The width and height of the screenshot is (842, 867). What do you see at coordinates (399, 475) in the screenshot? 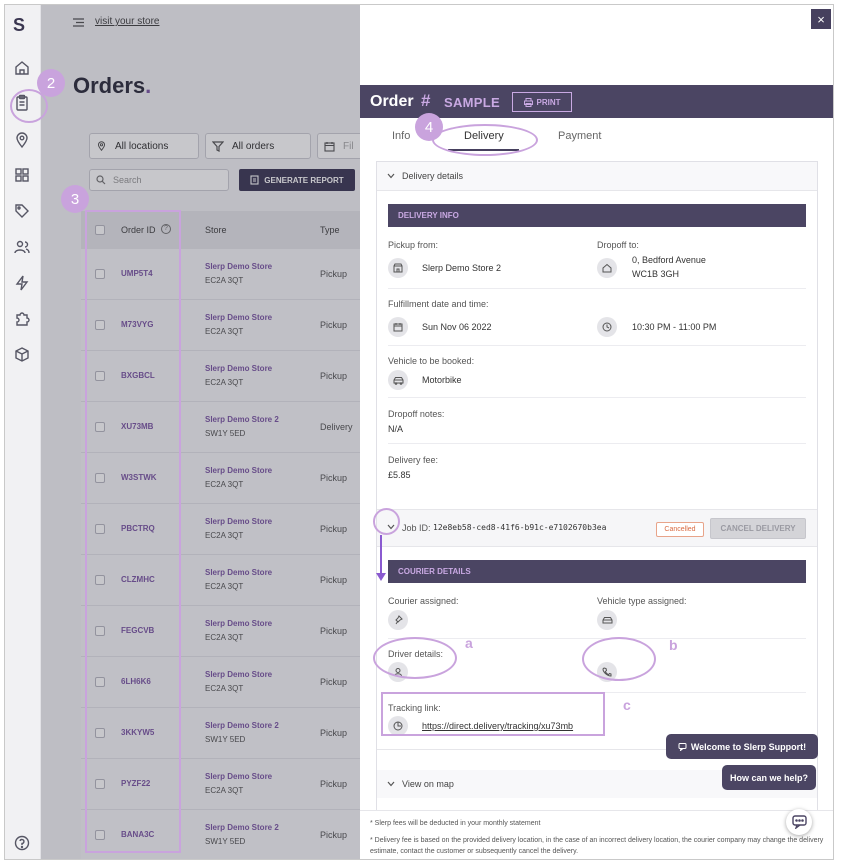
I see `delivery-fee-value: £5.85` at bounding box center [399, 475].